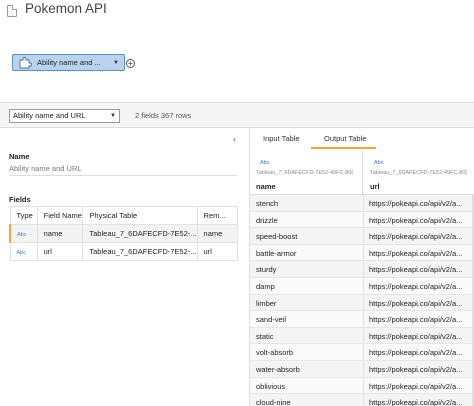  Describe the element at coordinates (267, 220) in the screenshot. I see `name-cell: drizzle` at that location.